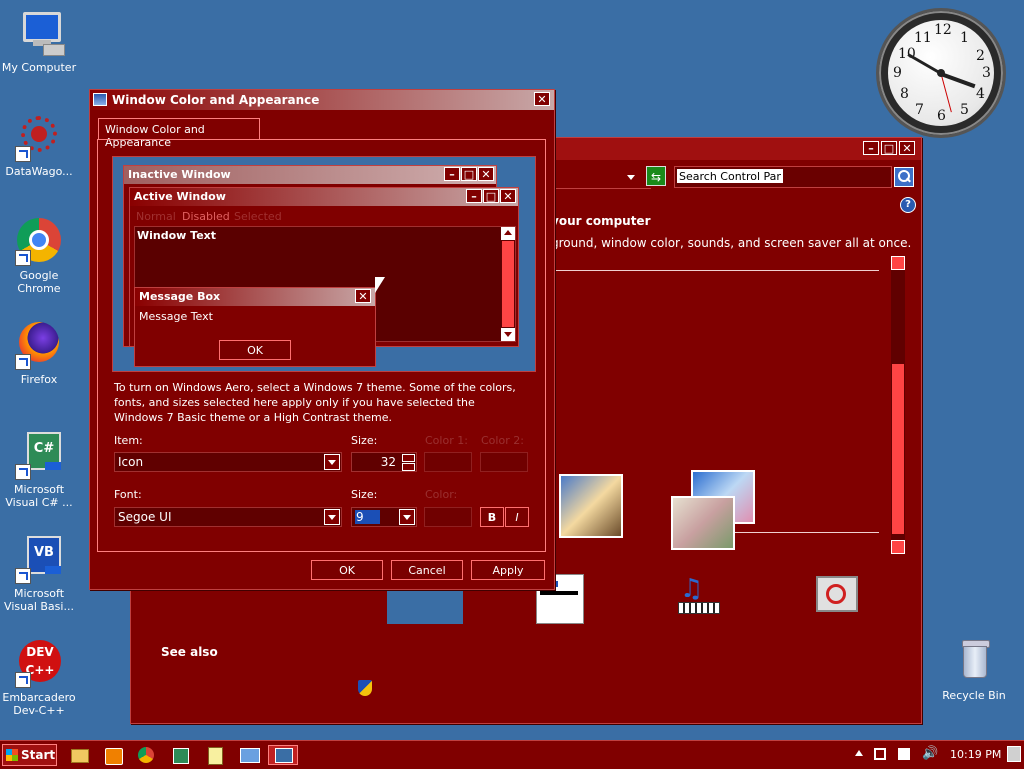 The height and width of the screenshot is (769, 1024). I want to click on desktop-icon-devcpp: DEV C++ Embarcadero Dev-C++, so click(39, 678).